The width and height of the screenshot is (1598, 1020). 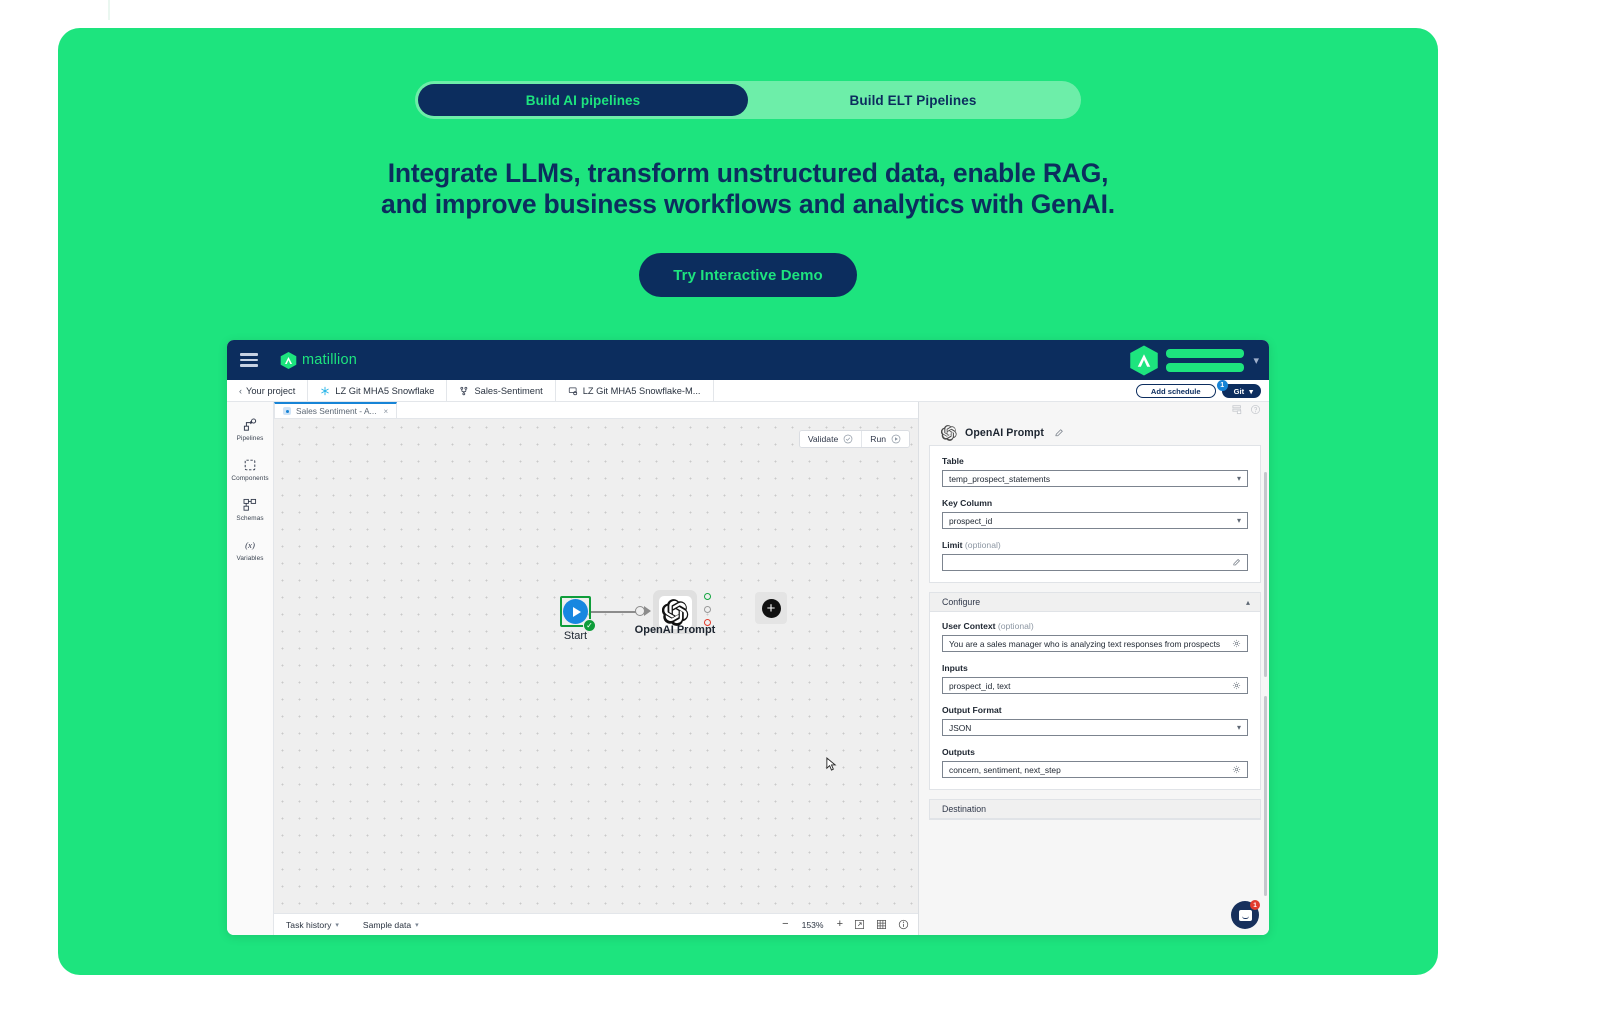 I want to click on field-label: Inputs, so click(x=1095, y=668).